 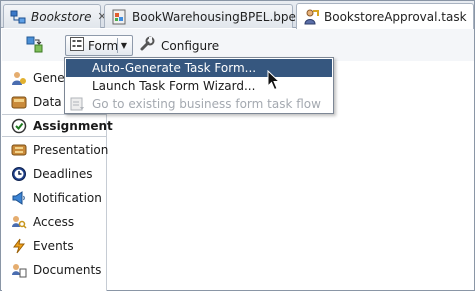 What do you see at coordinates (19, 126) in the screenshot?
I see `assignment-icon` at bounding box center [19, 126].